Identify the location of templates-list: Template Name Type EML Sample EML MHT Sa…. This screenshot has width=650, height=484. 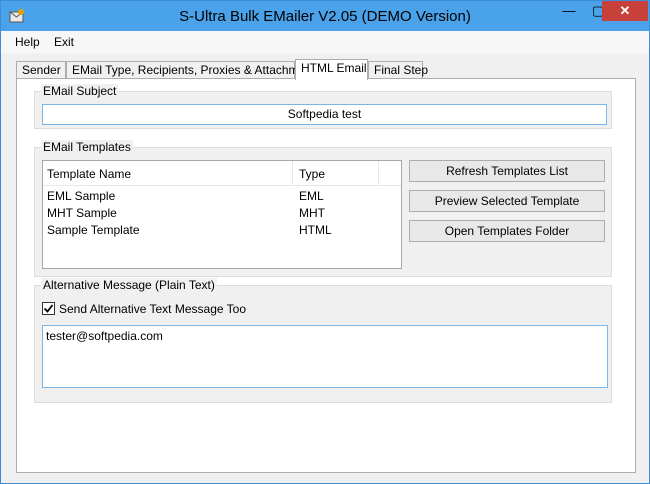
(222, 214).